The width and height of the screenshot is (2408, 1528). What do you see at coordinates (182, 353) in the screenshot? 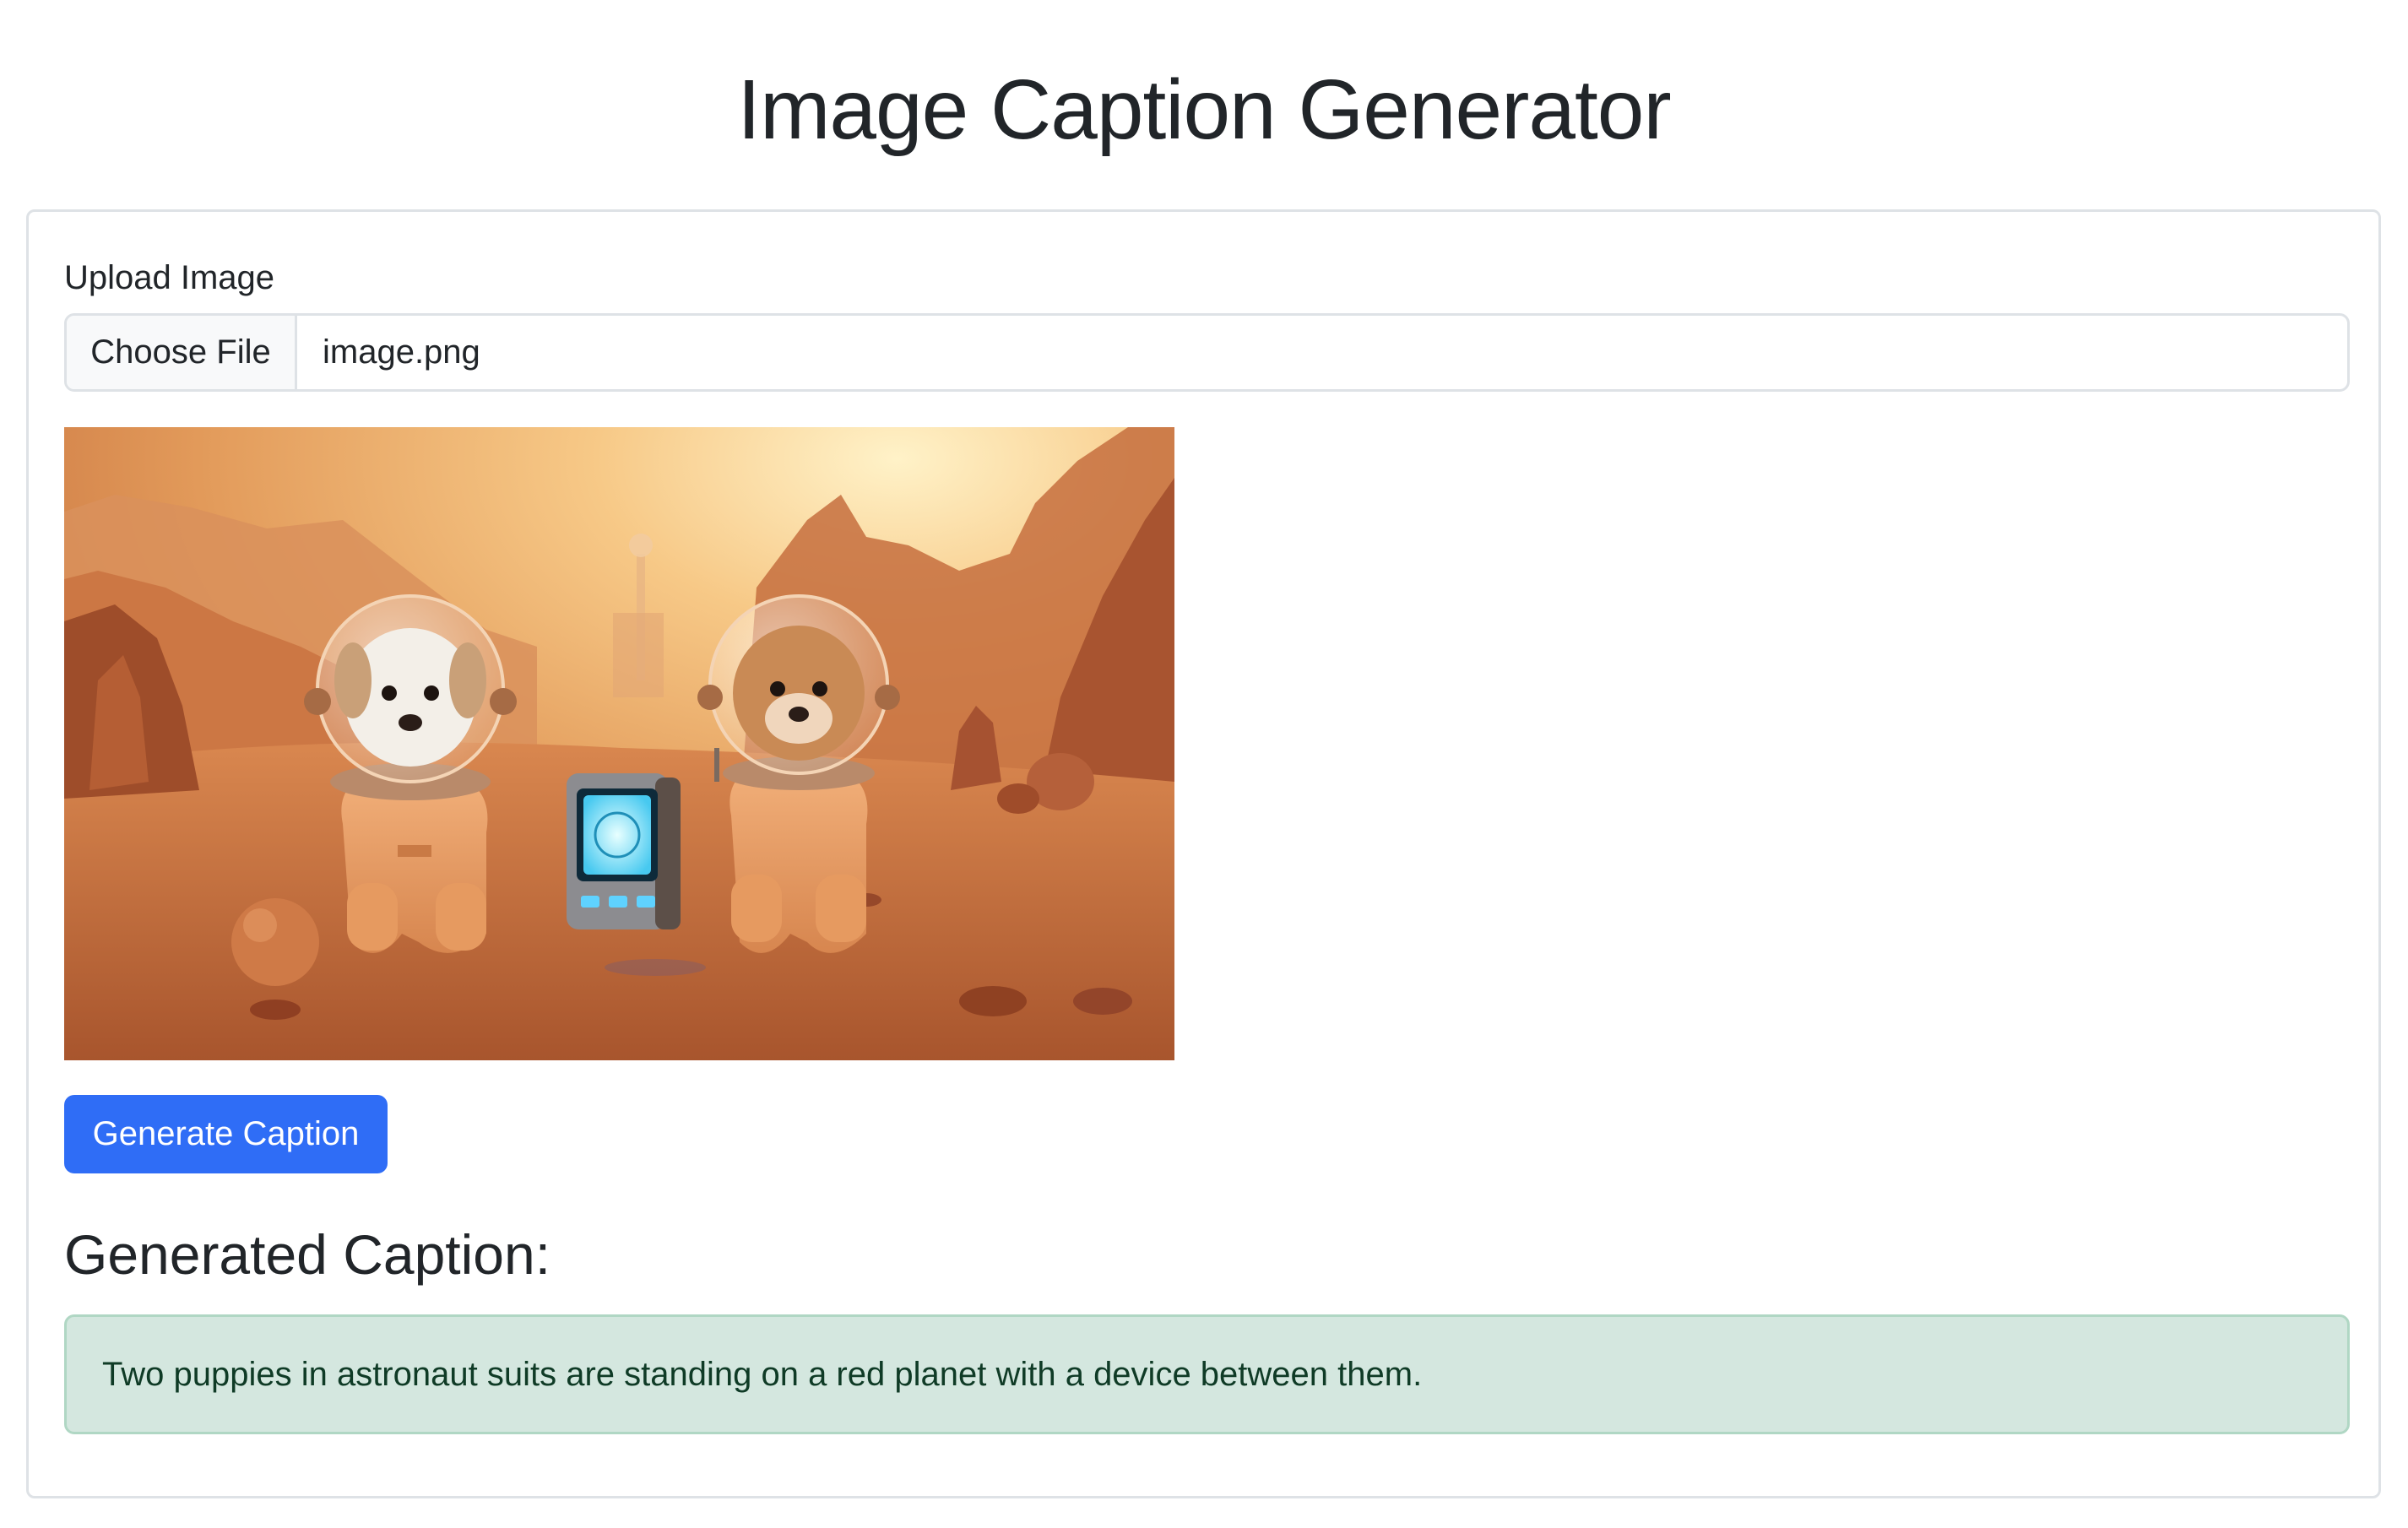
I see `choose-file-button: Choose File` at bounding box center [182, 353].